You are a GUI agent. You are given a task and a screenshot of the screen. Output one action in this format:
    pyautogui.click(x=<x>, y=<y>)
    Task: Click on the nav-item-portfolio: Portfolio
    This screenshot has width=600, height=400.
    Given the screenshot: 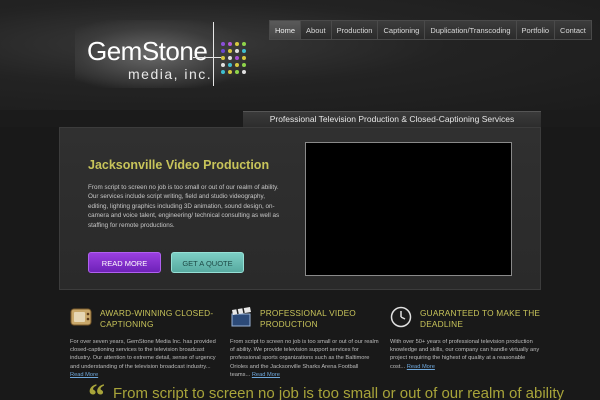 What is the action you would take?
    pyautogui.click(x=536, y=30)
    